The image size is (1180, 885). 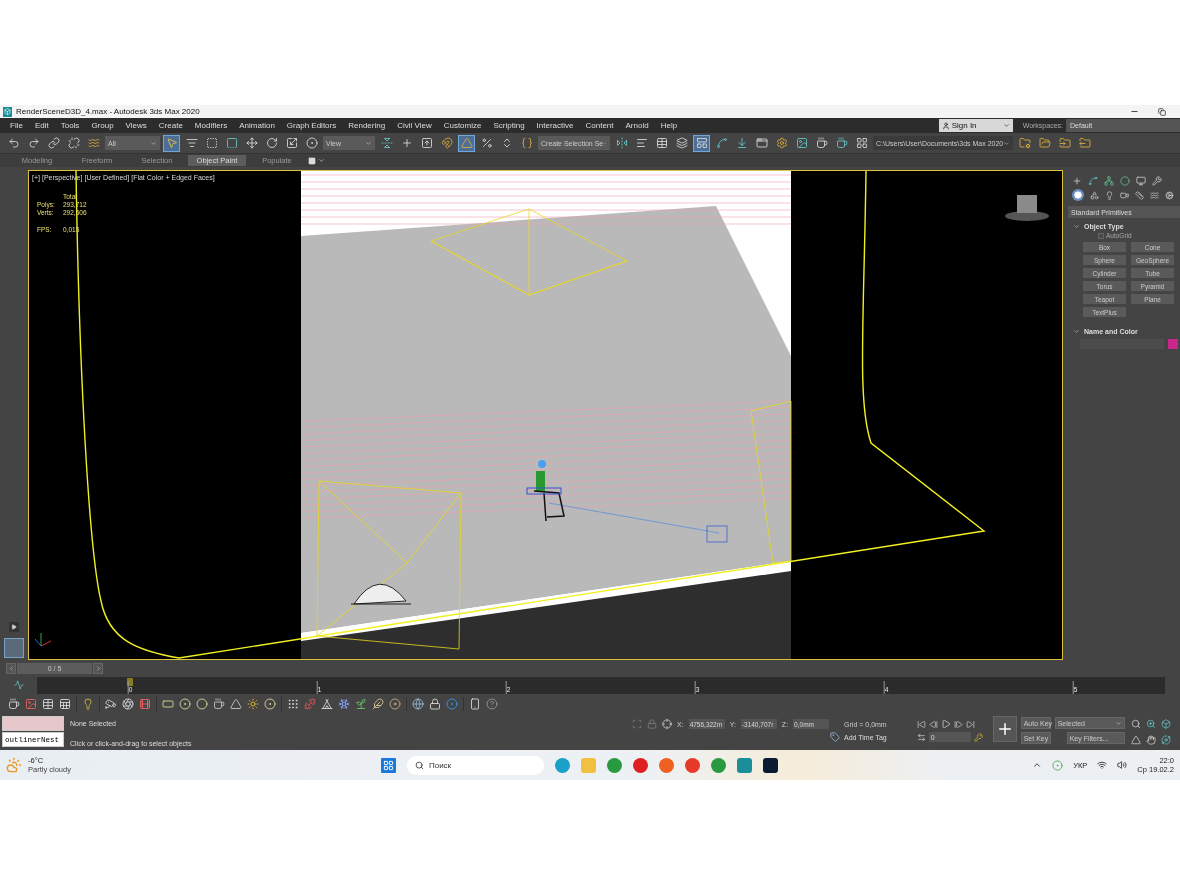 I want to click on menu-item: Rendering, so click(x=367, y=125).